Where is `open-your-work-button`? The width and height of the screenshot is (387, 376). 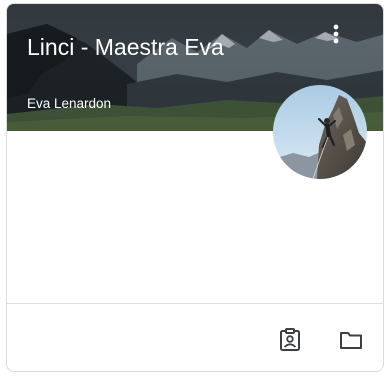 open-your-work-button is located at coordinates (290, 340).